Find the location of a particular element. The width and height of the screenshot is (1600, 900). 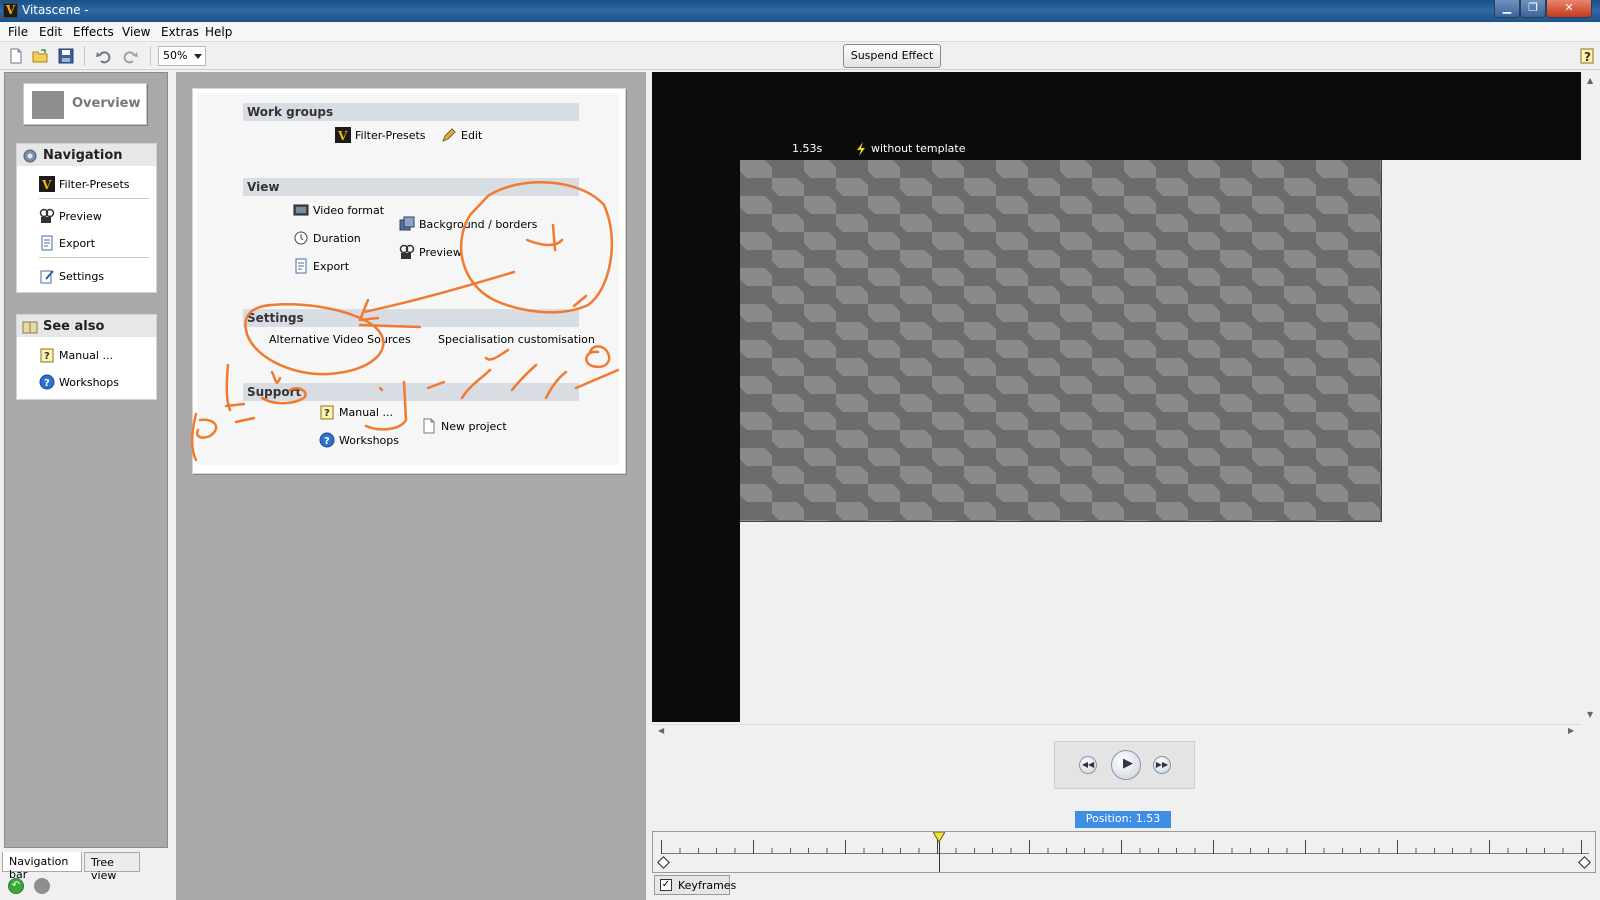

playback-controls: ◀◀ ▶ ▶▶ is located at coordinates (1124, 765).